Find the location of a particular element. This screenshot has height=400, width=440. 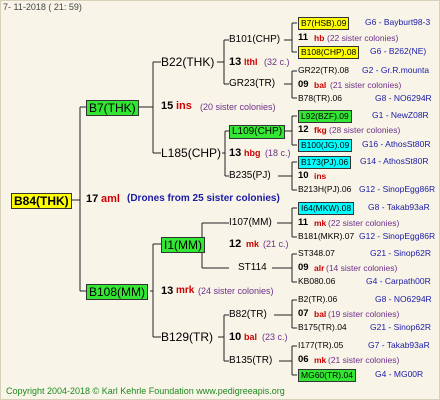

g4-name: B108(CHP).08 is located at coordinates (329, 52).